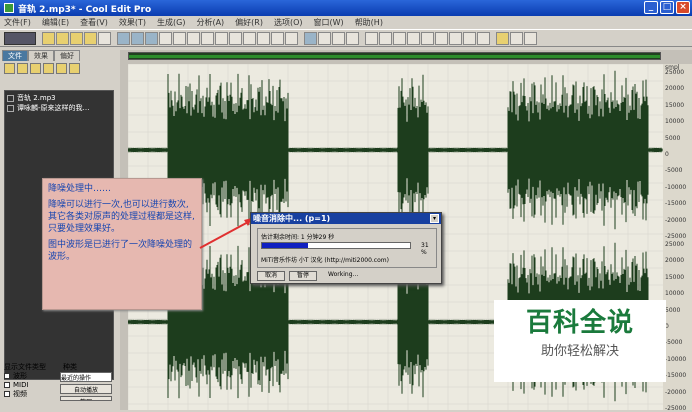 The image size is (692, 412). I want to click on tab-favorites: 偏好, so click(67, 55).